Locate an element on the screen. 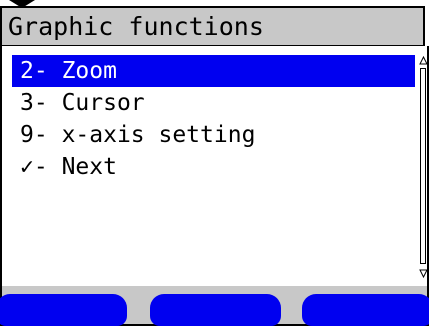 This screenshot has width=429, height=326. page-title: Graphic functions is located at coordinates (136, 26).